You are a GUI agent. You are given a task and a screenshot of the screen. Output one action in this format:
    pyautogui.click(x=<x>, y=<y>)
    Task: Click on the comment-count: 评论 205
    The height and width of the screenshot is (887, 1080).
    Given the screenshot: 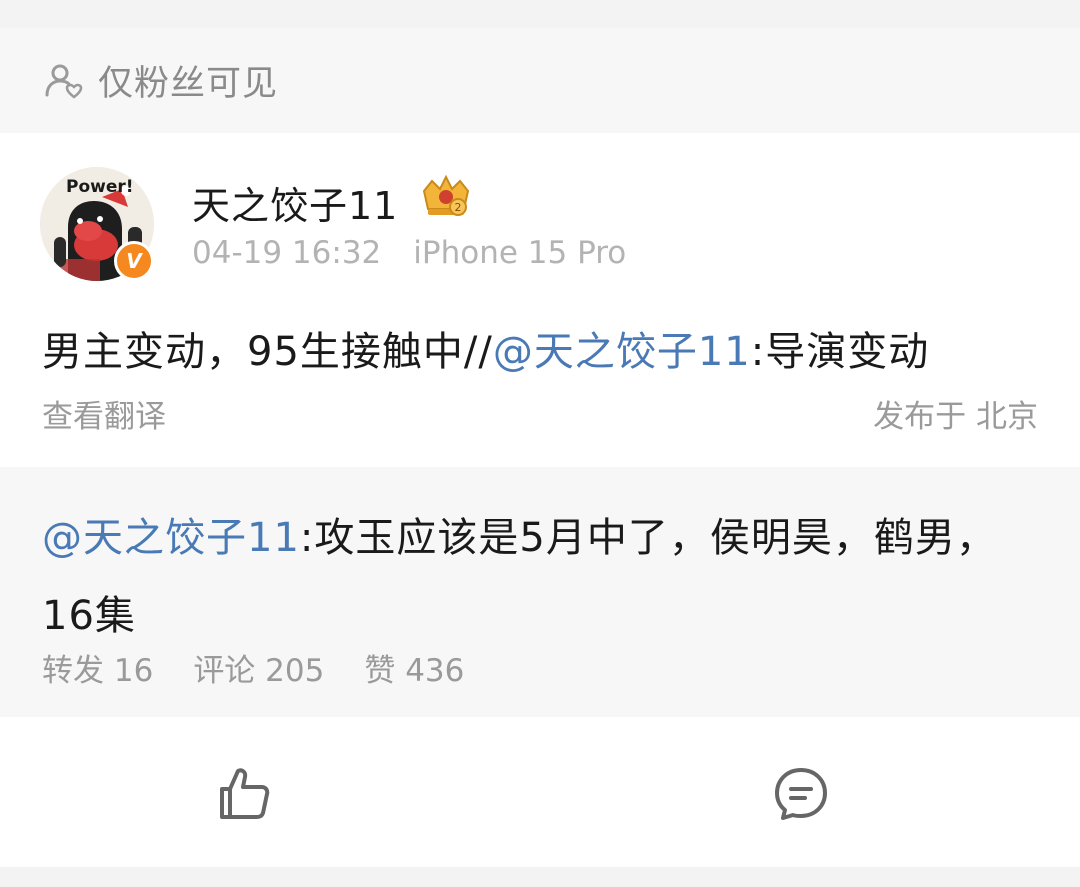 What is the action you would take?
    pyautogui.click(x=258, y=667)
    